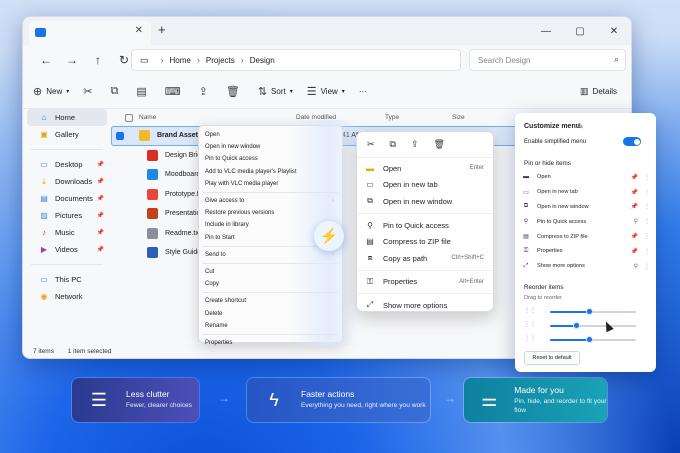  Describe the element at coordinates (98, 60) in the screenshot. I see `up-icon: ↑` at that location.